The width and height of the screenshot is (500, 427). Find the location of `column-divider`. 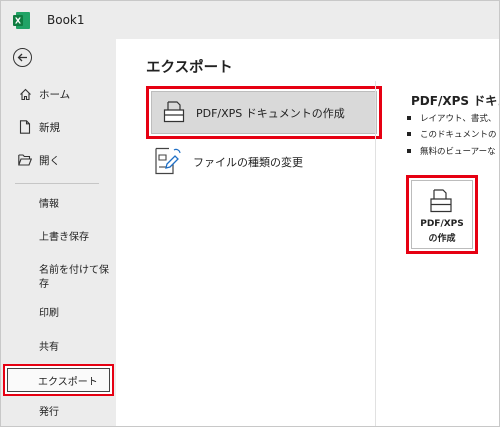

column-divider is located at coordinates (375, 253).